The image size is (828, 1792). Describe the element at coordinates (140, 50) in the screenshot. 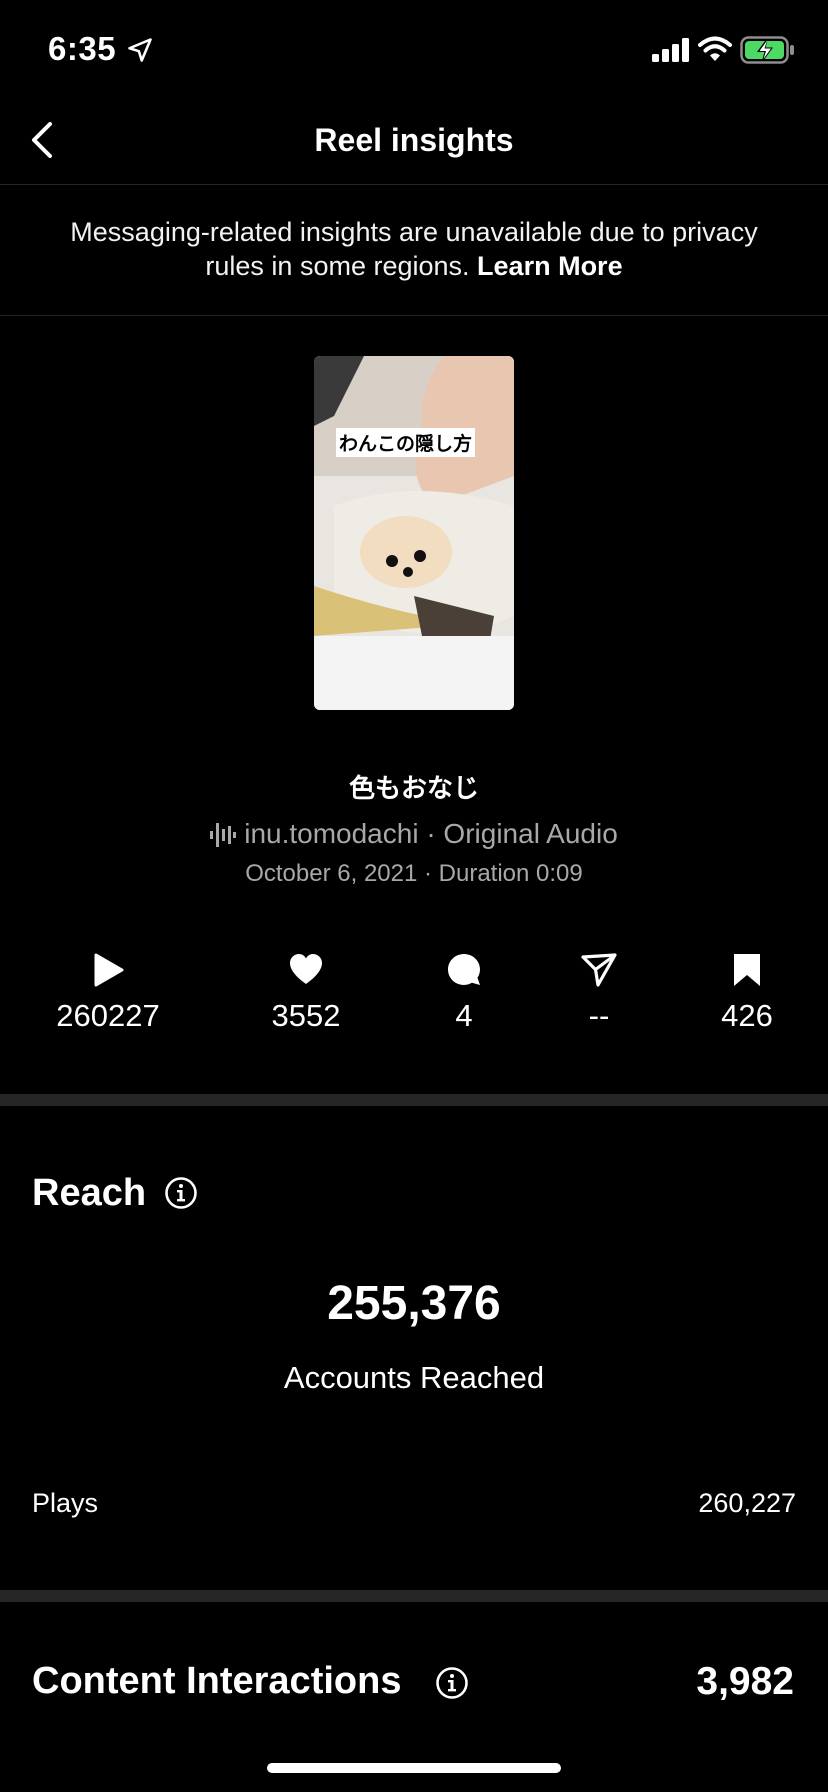

I see `location-arrow-icon` at that location.